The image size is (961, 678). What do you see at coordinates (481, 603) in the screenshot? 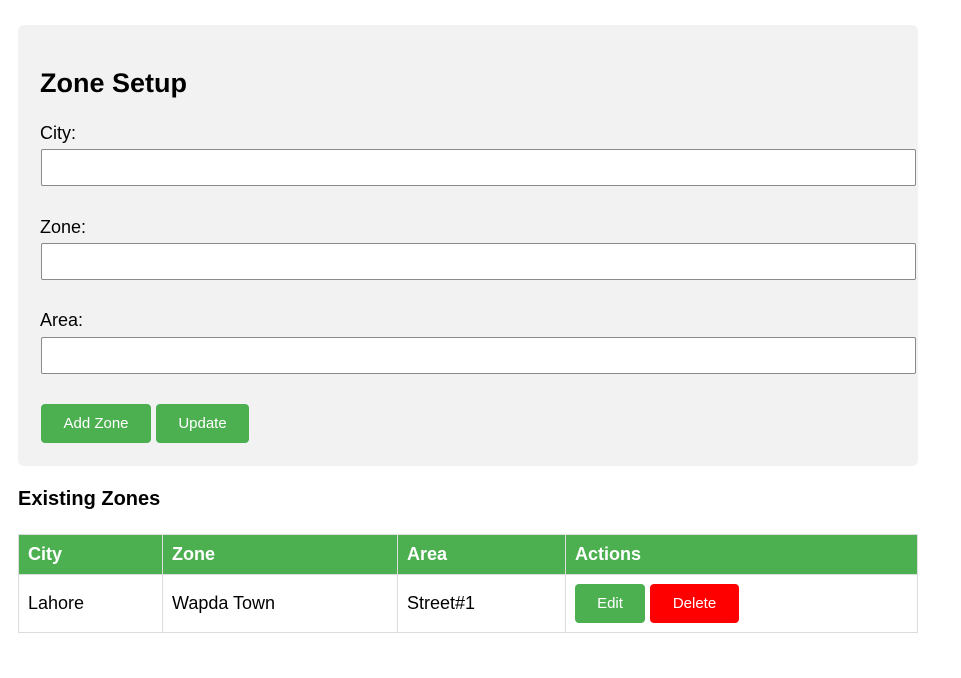
I see `cell-area: Street#1` at bounding box center [481, 603].